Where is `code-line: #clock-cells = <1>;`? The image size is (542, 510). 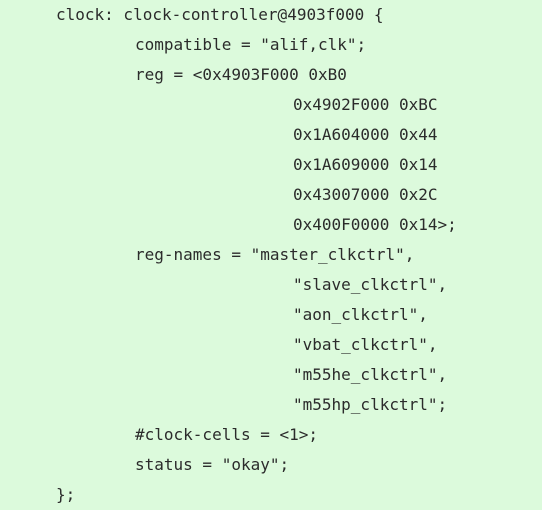
code-line: #clock-cells = <1>; is located at coordinates (227, 434).